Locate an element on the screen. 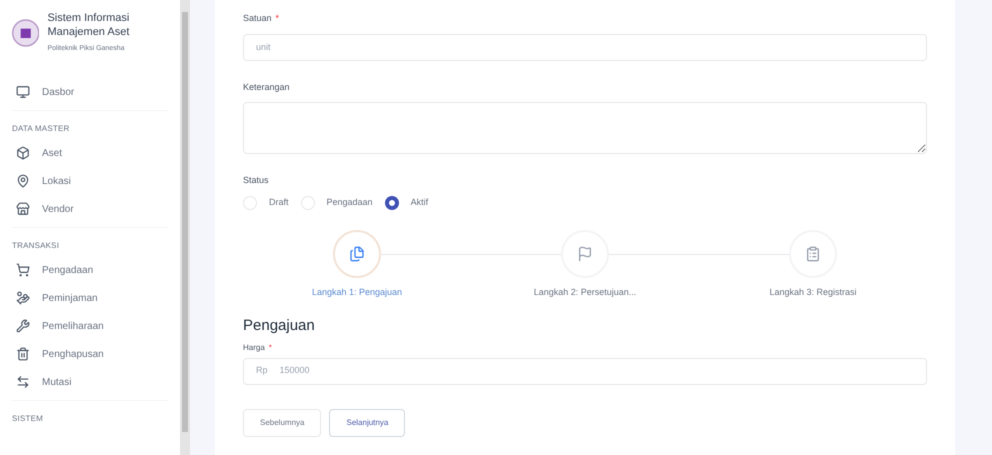  arrows-icon is located at coordinates (23, 382).